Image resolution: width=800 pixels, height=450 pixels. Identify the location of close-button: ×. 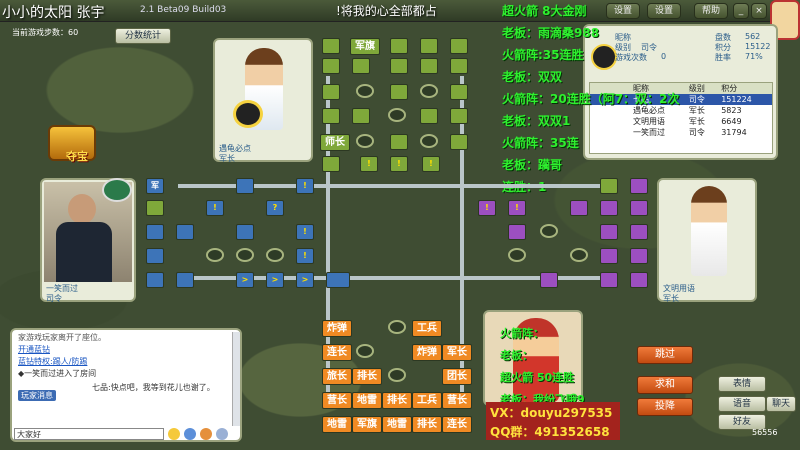
(759, 11).